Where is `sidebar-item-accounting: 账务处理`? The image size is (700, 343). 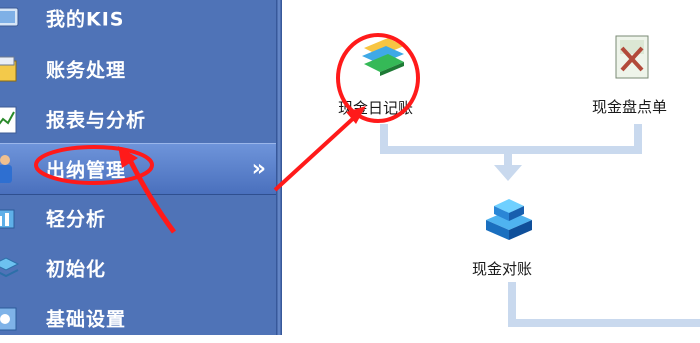 sidebar-item-accounting: 账务处理 is located at coordinates (138, 69).